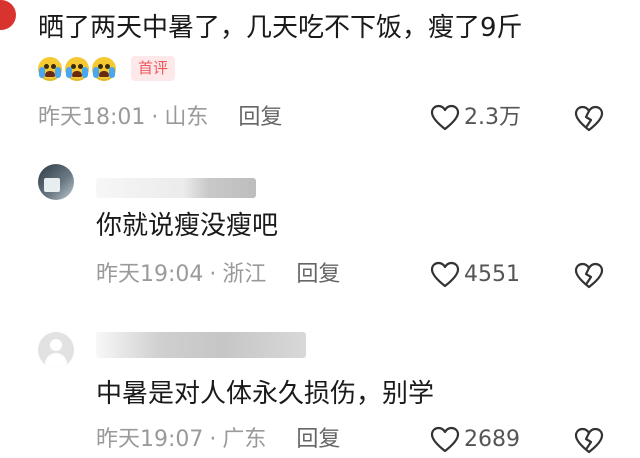 This screenshot has width=640, height=458. Describe the element at coordinates (92, 117) in the screenshot. I see `timestamp: 昨天18:01` at that location.